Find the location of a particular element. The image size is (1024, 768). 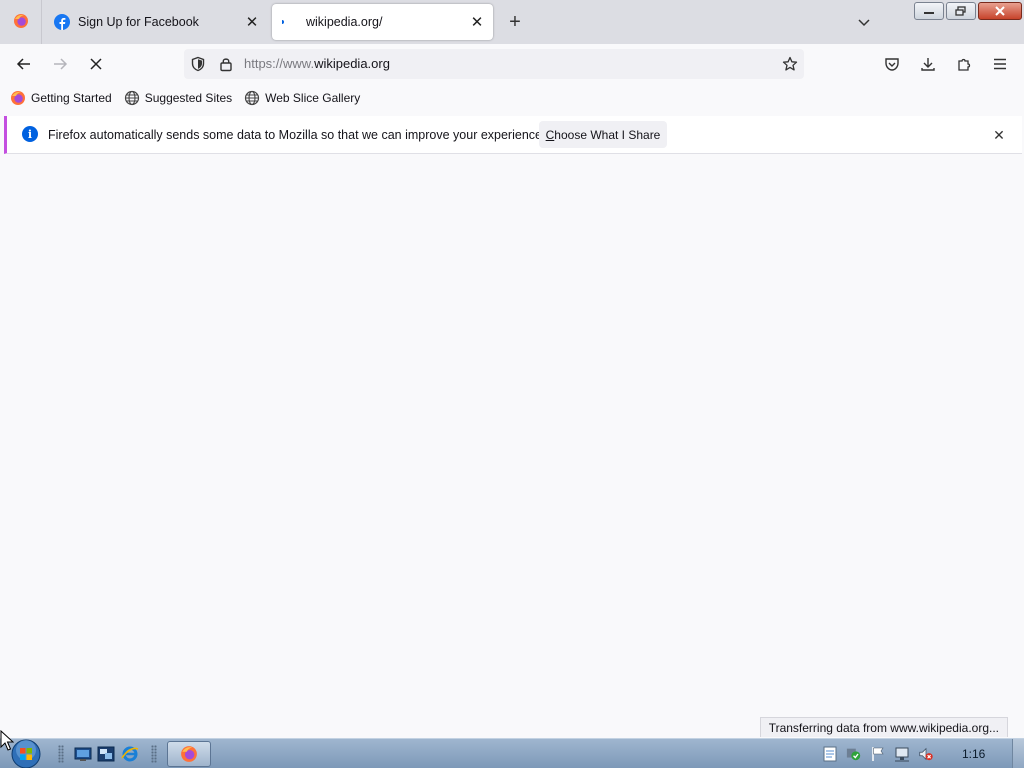

forward-arrow-icon is located at coordinates (61, 64).